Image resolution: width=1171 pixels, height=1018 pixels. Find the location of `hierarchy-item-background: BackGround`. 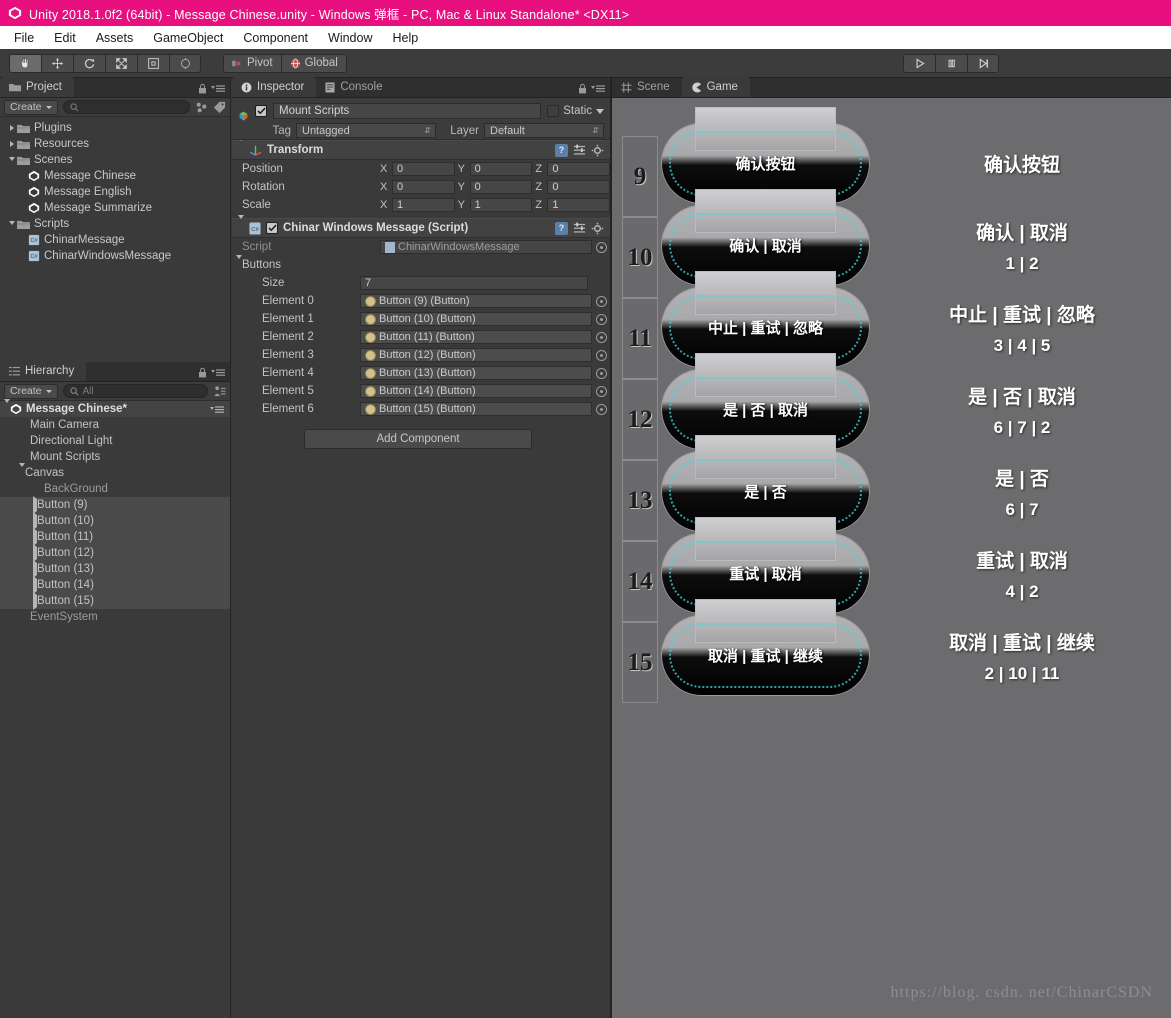

hierarchy-item-background: BackGround is located at coordinates (115, 489).